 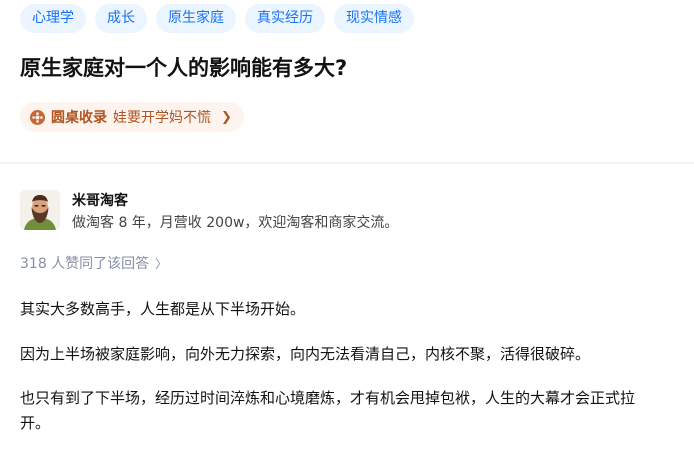 What do you see at coordinates (162, 118) in the screenshot?
I see `roundtable-title: 娃要开学妈不慌` at bounding box center [162, 118].